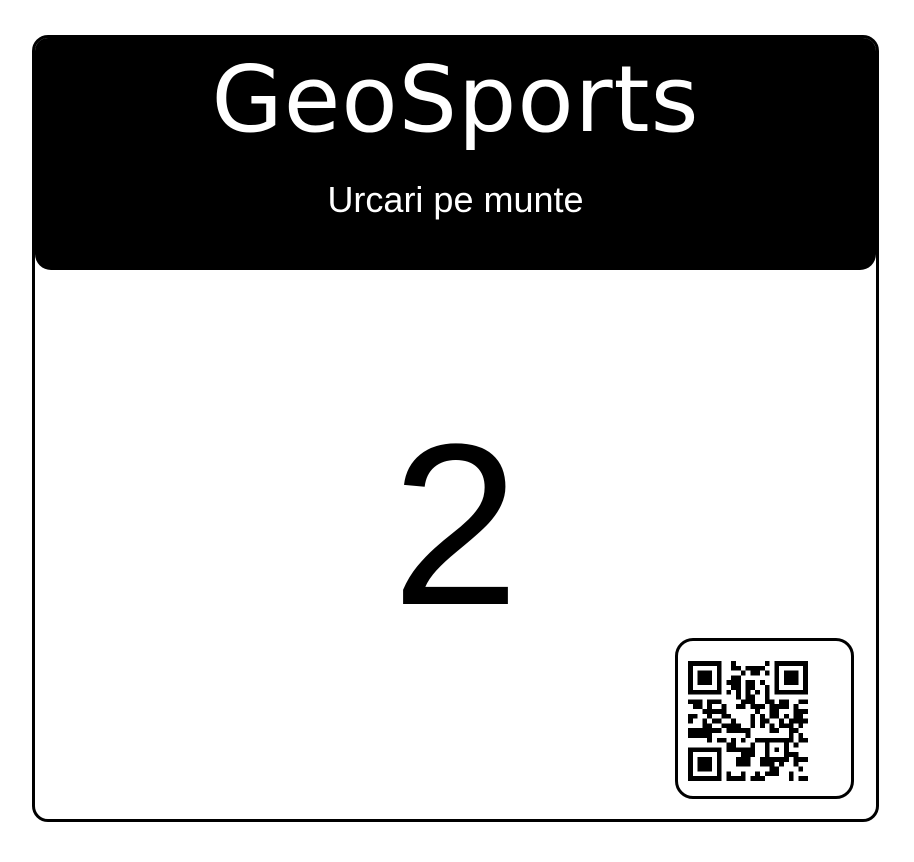 The height and width of the screenshot is (862, 914). Describe the element at coordinates (455, 524) in the screenshot. I see `bib-number: 2` at that location.